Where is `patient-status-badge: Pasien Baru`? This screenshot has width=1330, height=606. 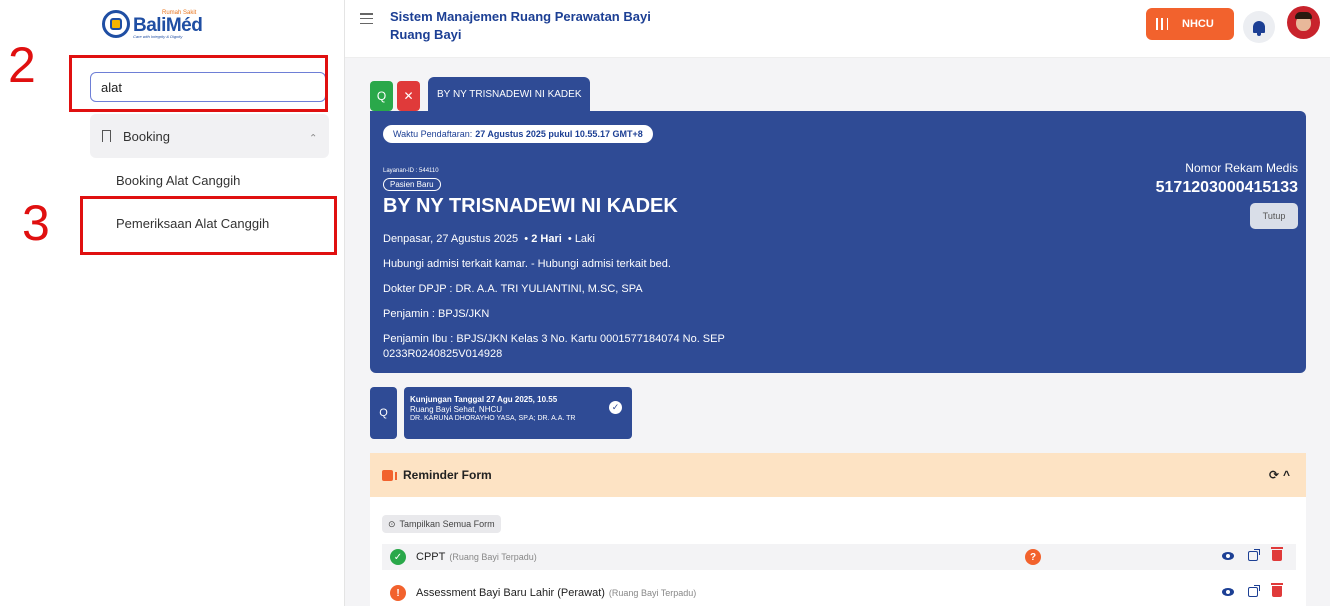
patient-status-badge: Pasien Baru is located at coordinates (412, 184).